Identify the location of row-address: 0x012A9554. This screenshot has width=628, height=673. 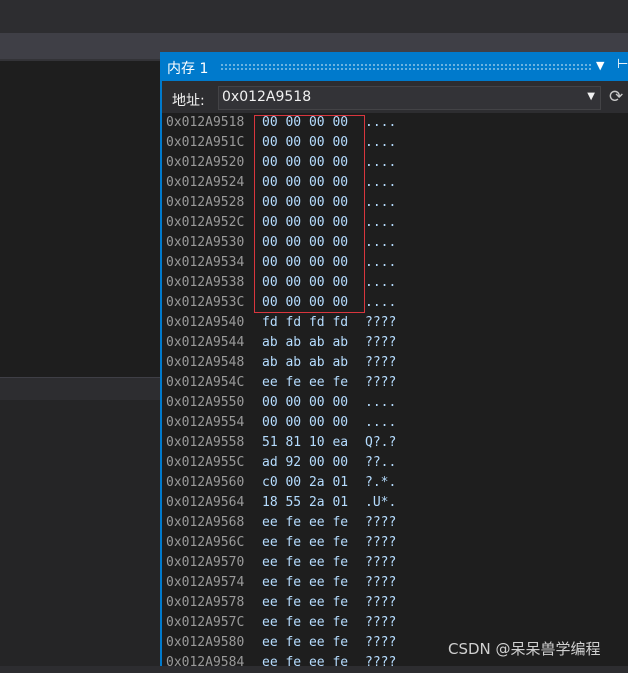
(205, 422).